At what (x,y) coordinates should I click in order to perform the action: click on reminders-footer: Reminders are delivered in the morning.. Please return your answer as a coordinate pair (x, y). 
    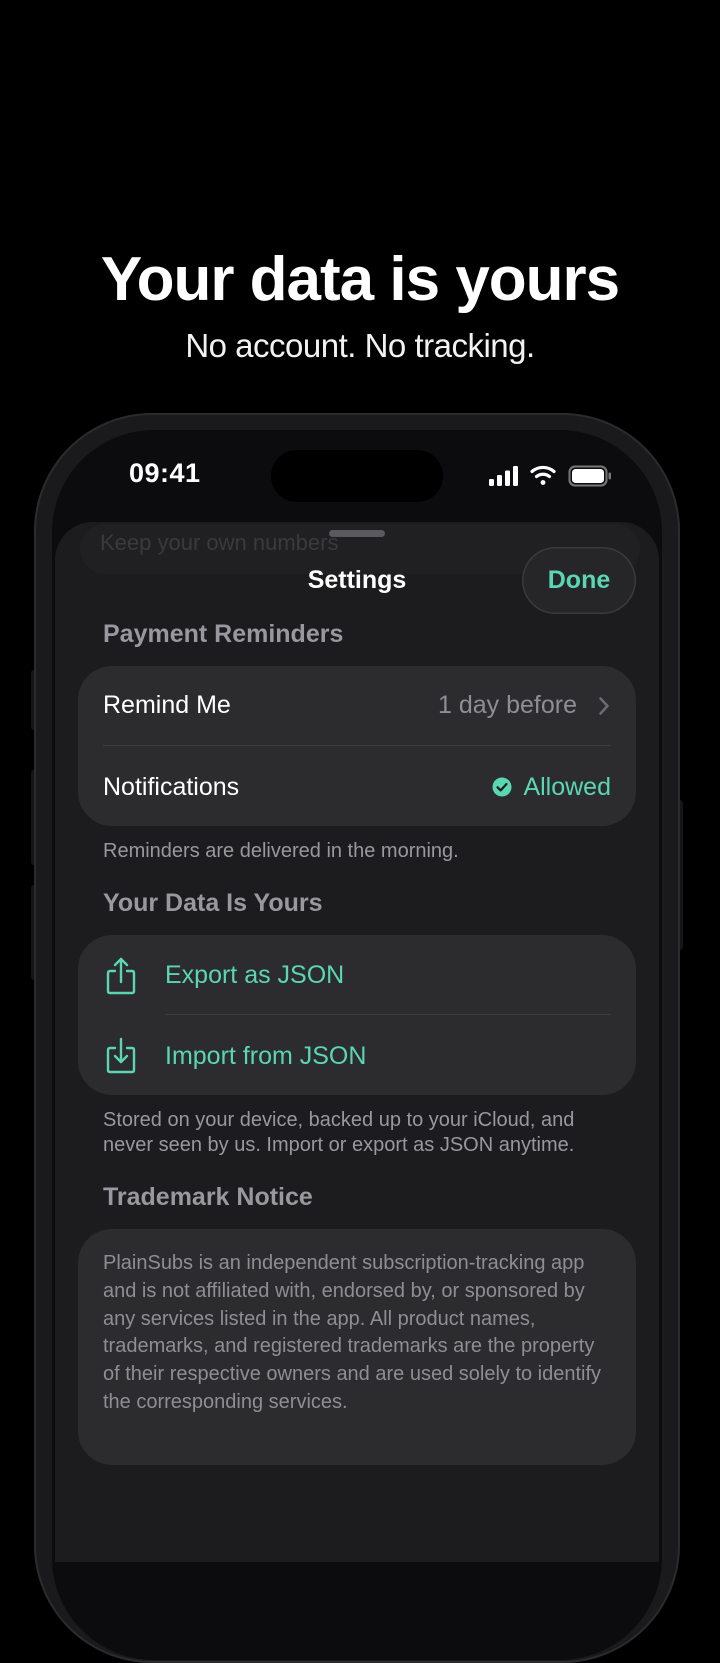
    Looking at the image, I should click on (281, 851).